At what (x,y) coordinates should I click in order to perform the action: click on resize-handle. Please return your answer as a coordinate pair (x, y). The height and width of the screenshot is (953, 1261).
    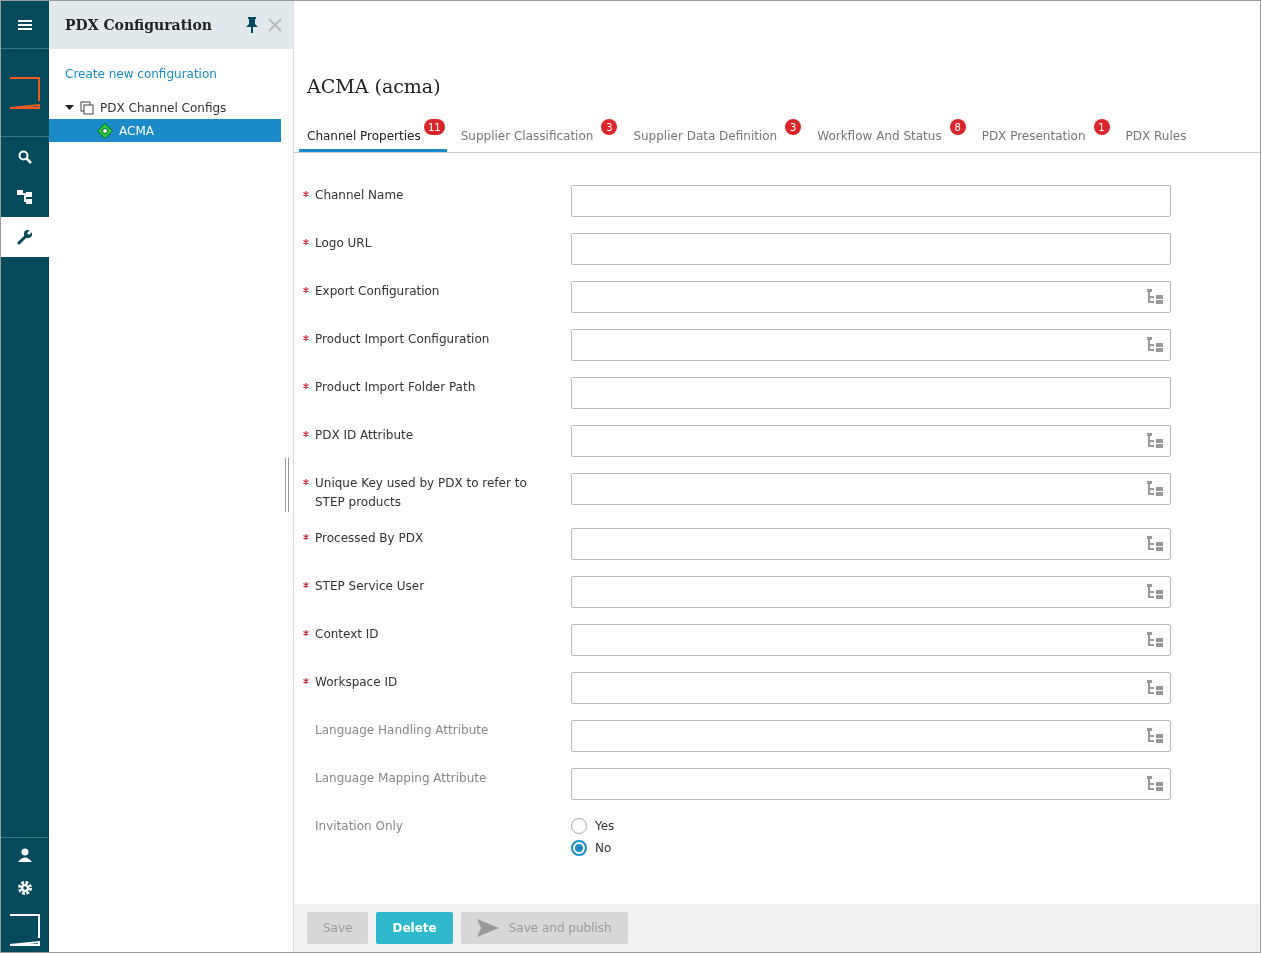
    Looking at the image, I should click on (287, 485).